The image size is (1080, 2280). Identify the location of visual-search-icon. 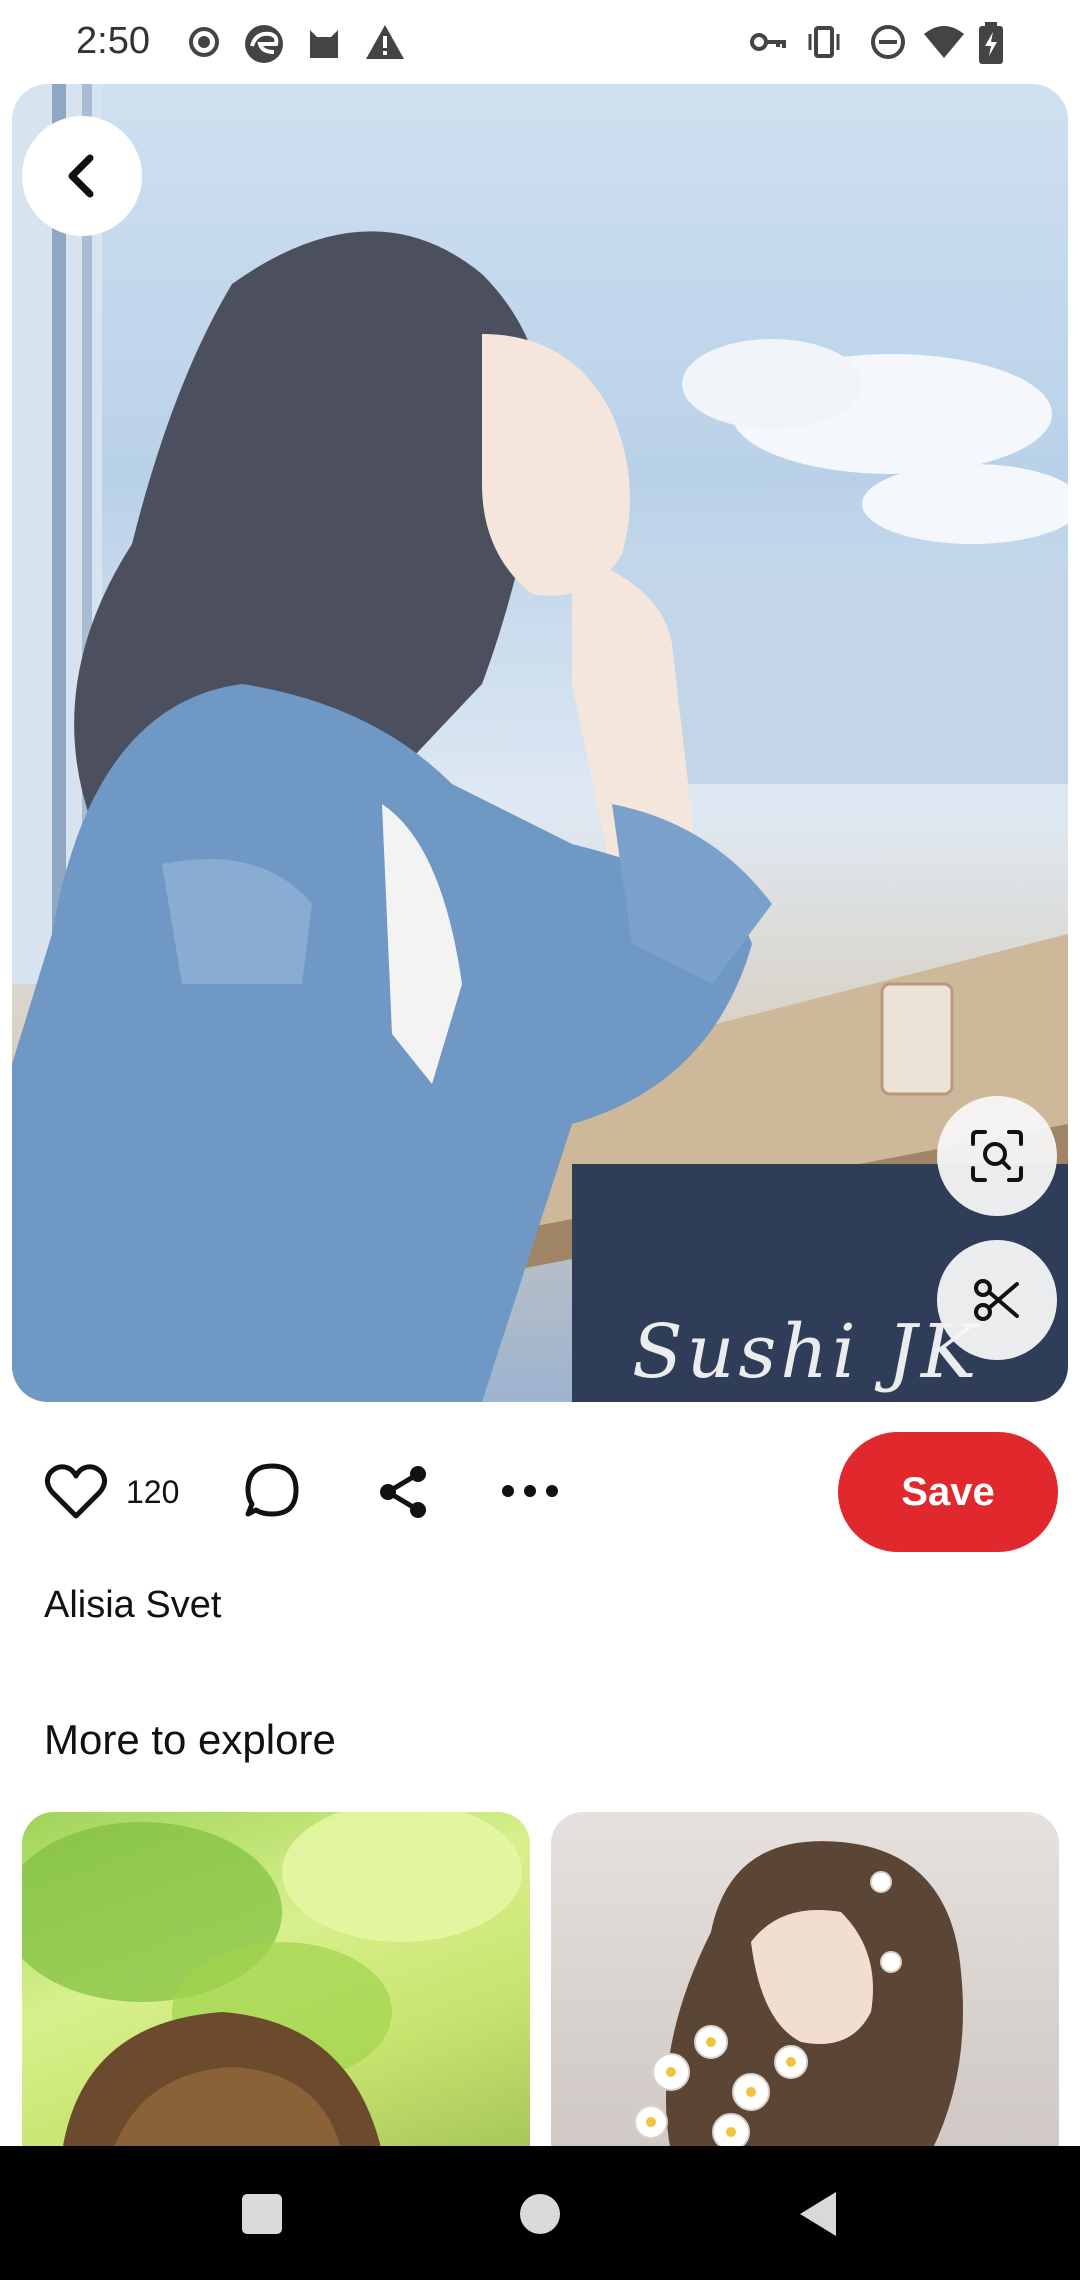
(997, 1156).